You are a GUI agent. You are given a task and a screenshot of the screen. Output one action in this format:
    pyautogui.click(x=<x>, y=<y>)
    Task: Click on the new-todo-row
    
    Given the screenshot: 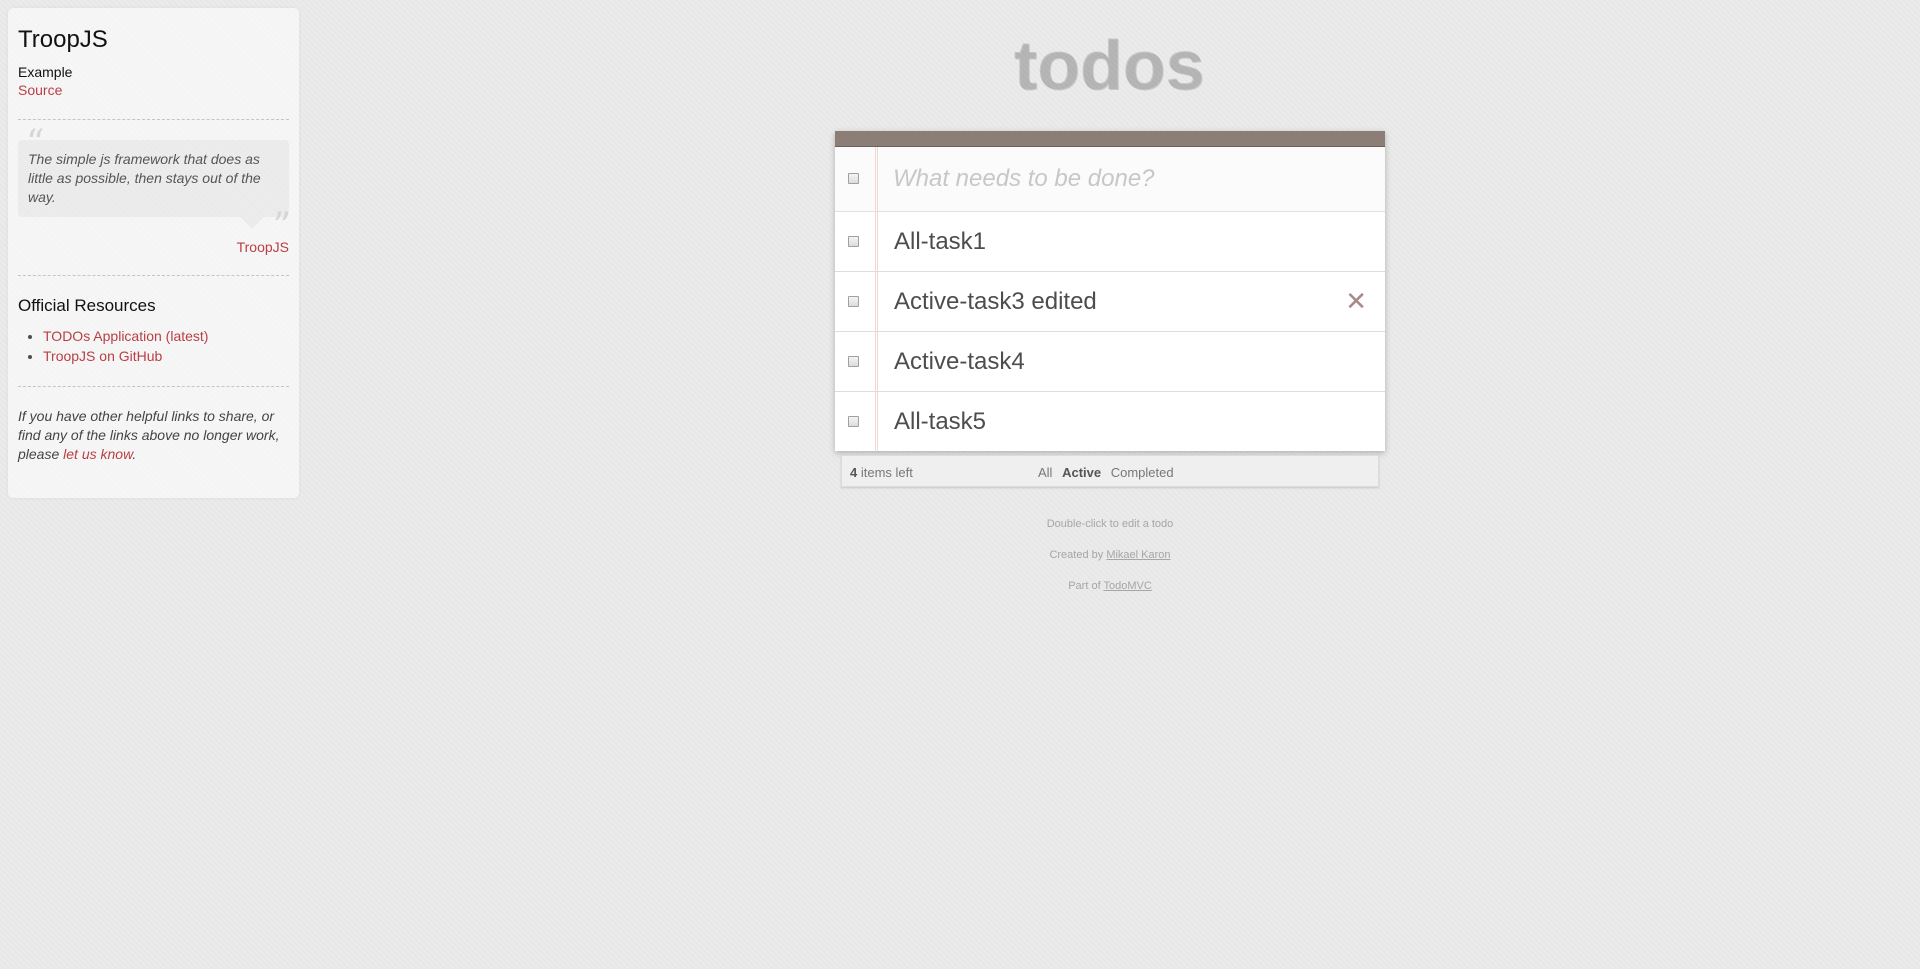 What is the action you would take?
    pyautogui.click(x=1110, y=179)
    